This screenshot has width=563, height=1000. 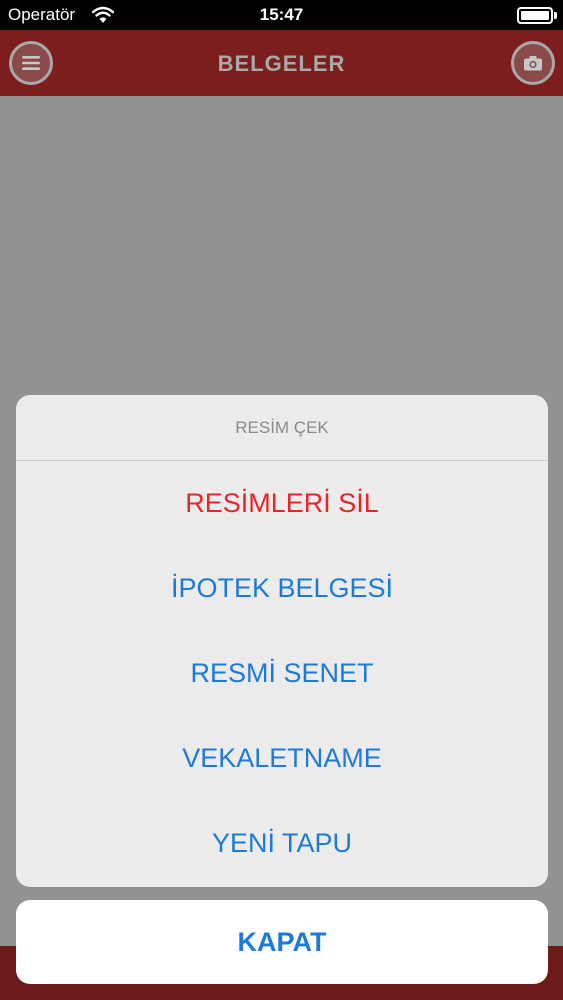 I want to click on camera-icon, so click(x=533, y=63).